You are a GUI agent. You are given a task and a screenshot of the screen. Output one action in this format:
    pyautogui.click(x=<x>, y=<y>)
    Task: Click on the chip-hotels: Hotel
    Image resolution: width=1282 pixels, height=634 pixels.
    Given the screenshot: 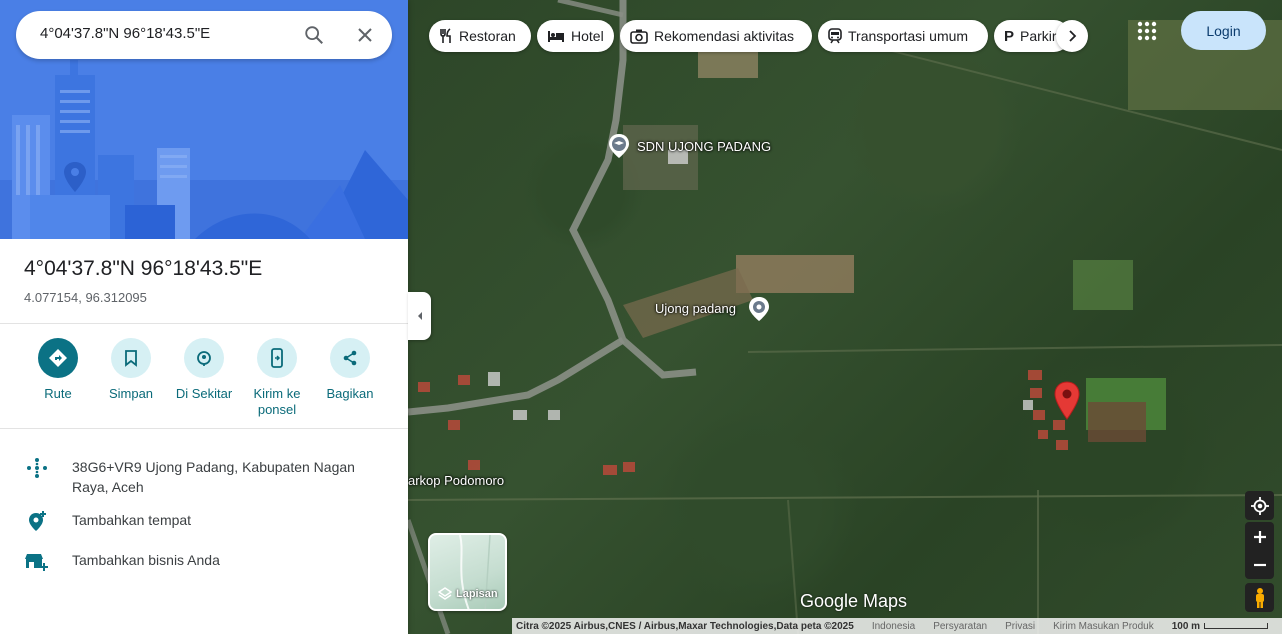 What is the action you would take?
    pyautogui.click(x=575, y=36)
    